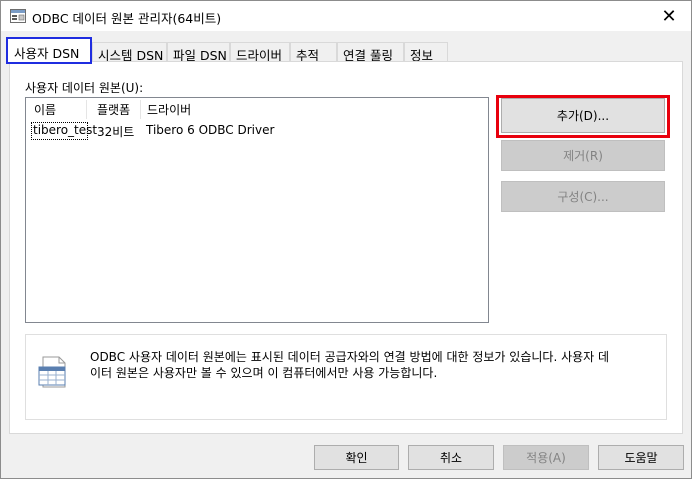 The width and height of the screenshot is (692, 479). Describe the element at coordinates (264, 373) in the screenshot. I see `info-line-2: 이터 원본은 사용자만 볼 수 있으며 이 컴퓨터에서만 사용 가능합니다.` at that location.